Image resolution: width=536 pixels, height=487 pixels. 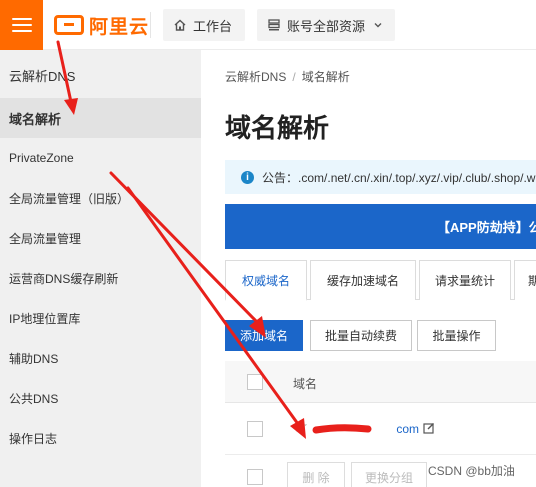 What do you see at coordinates (21, 25) in the screenshot?
I see `menu-button` at bounding box center [21, 25].